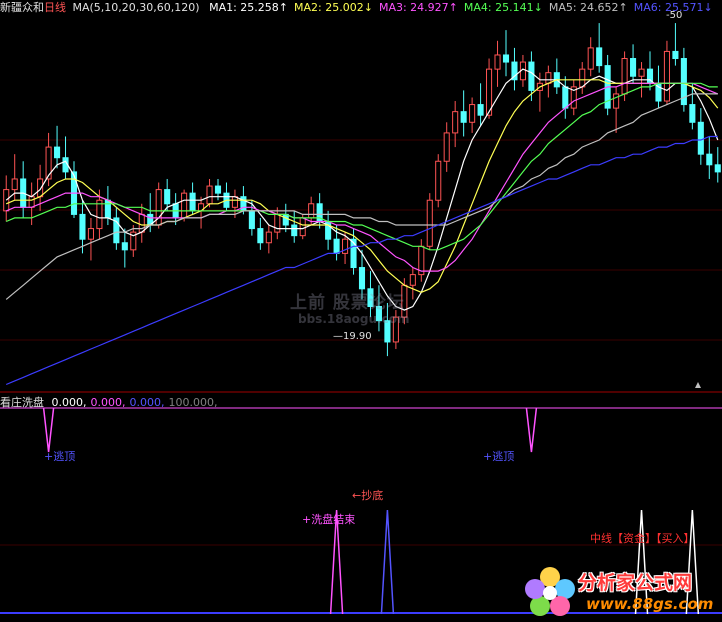 Image resolution: width=722 pixels, height=622 pixels. I want to click on indicator-value-3: 0.000,, so click(147, 402).